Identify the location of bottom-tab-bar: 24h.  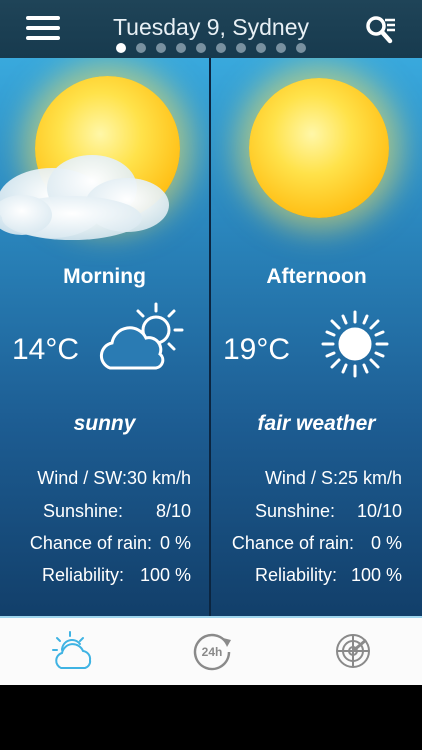
(211, 650).